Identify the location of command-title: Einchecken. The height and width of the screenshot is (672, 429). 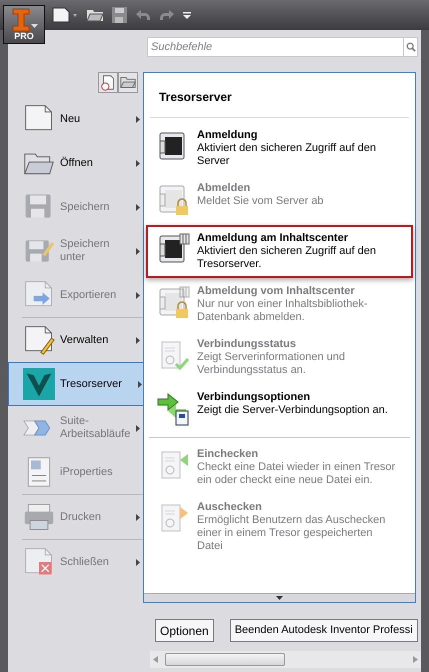
(228, 454).